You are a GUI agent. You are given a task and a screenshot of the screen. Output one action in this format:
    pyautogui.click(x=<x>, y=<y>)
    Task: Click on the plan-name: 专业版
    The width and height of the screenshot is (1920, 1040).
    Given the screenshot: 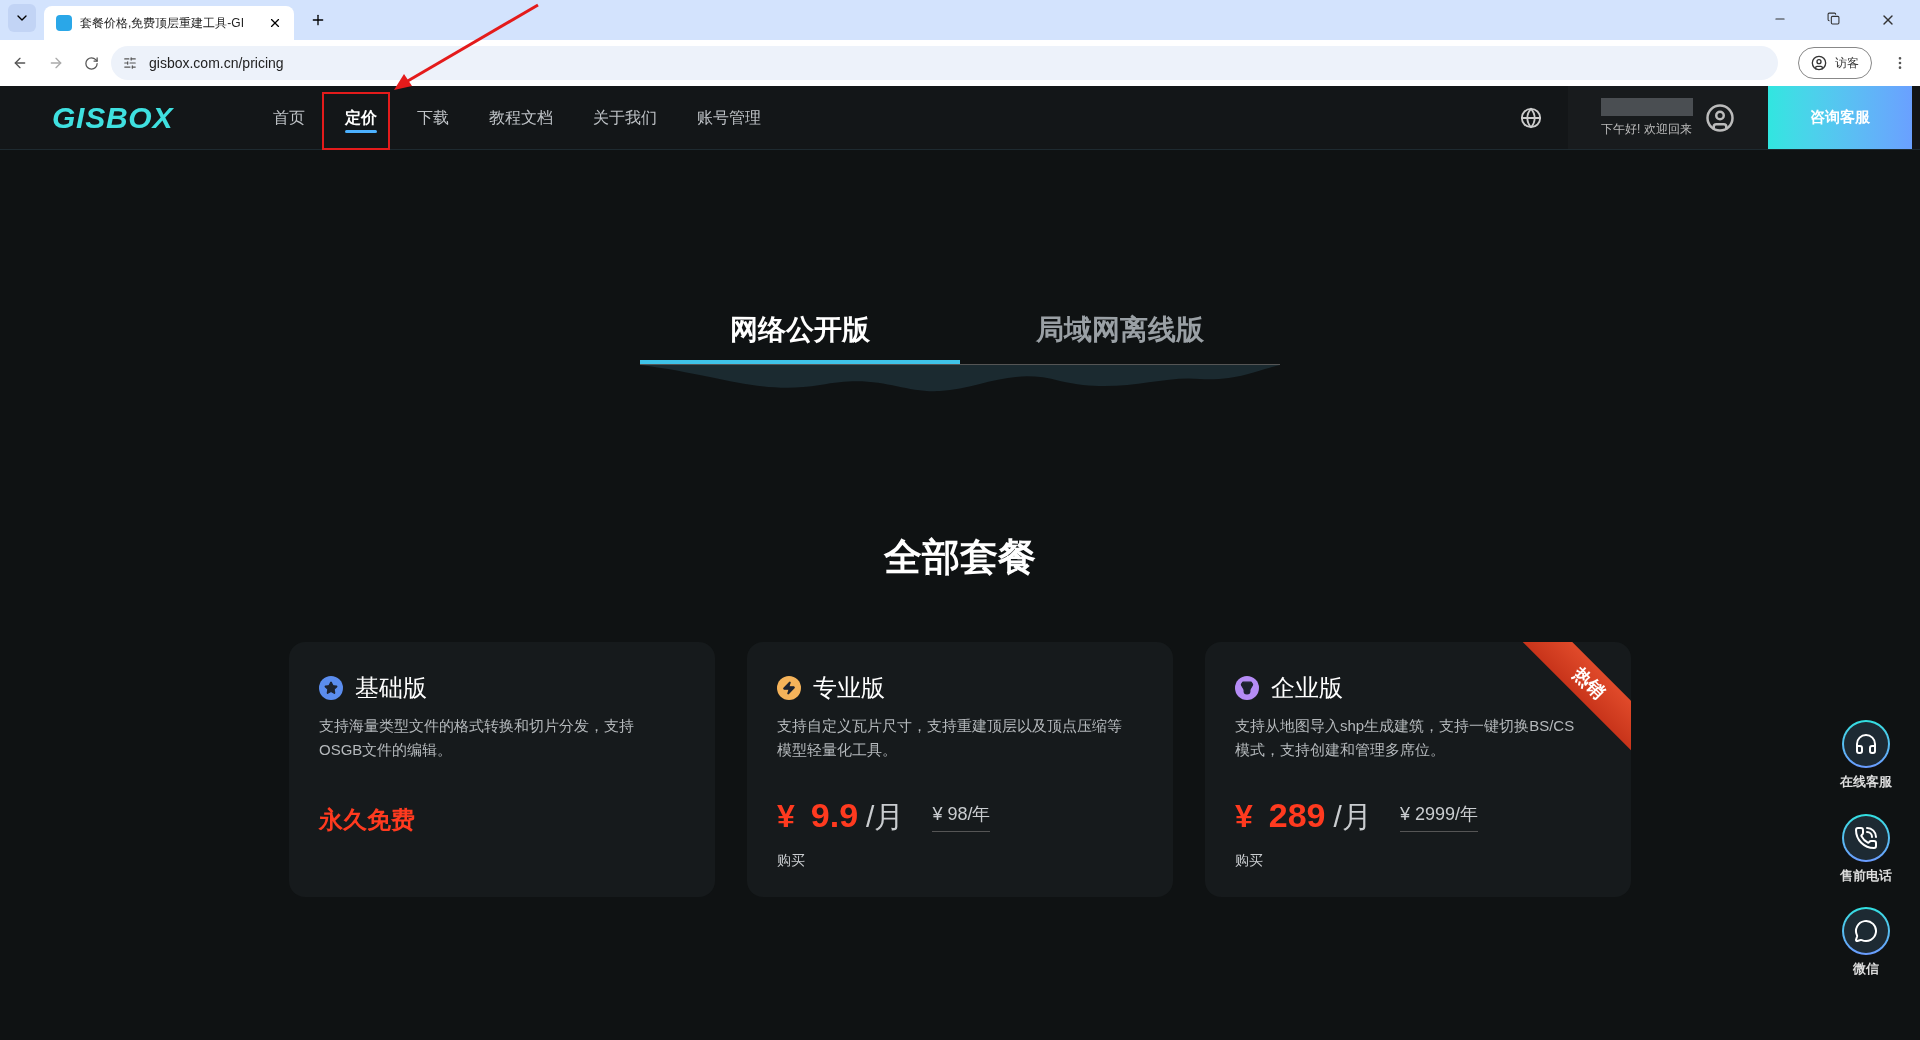 What is the action you would take?
    pyautogui.click(x=849, y=688)
    